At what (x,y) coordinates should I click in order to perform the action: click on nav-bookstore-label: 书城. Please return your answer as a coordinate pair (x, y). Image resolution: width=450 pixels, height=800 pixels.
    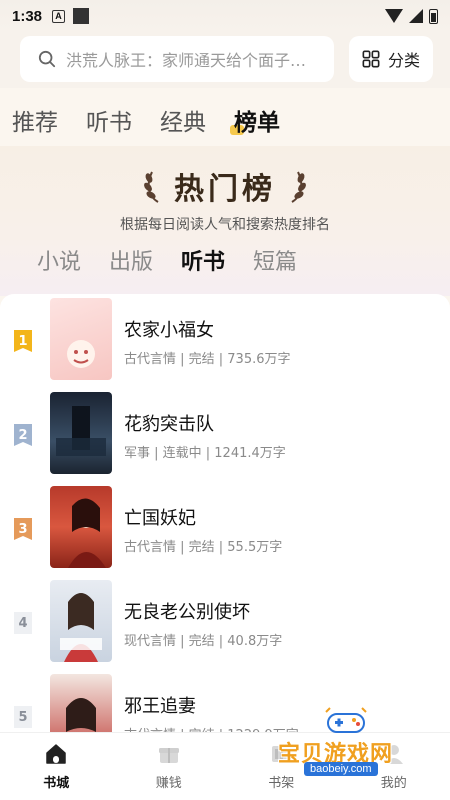
    Looking at the image, I should click on (56, 783).